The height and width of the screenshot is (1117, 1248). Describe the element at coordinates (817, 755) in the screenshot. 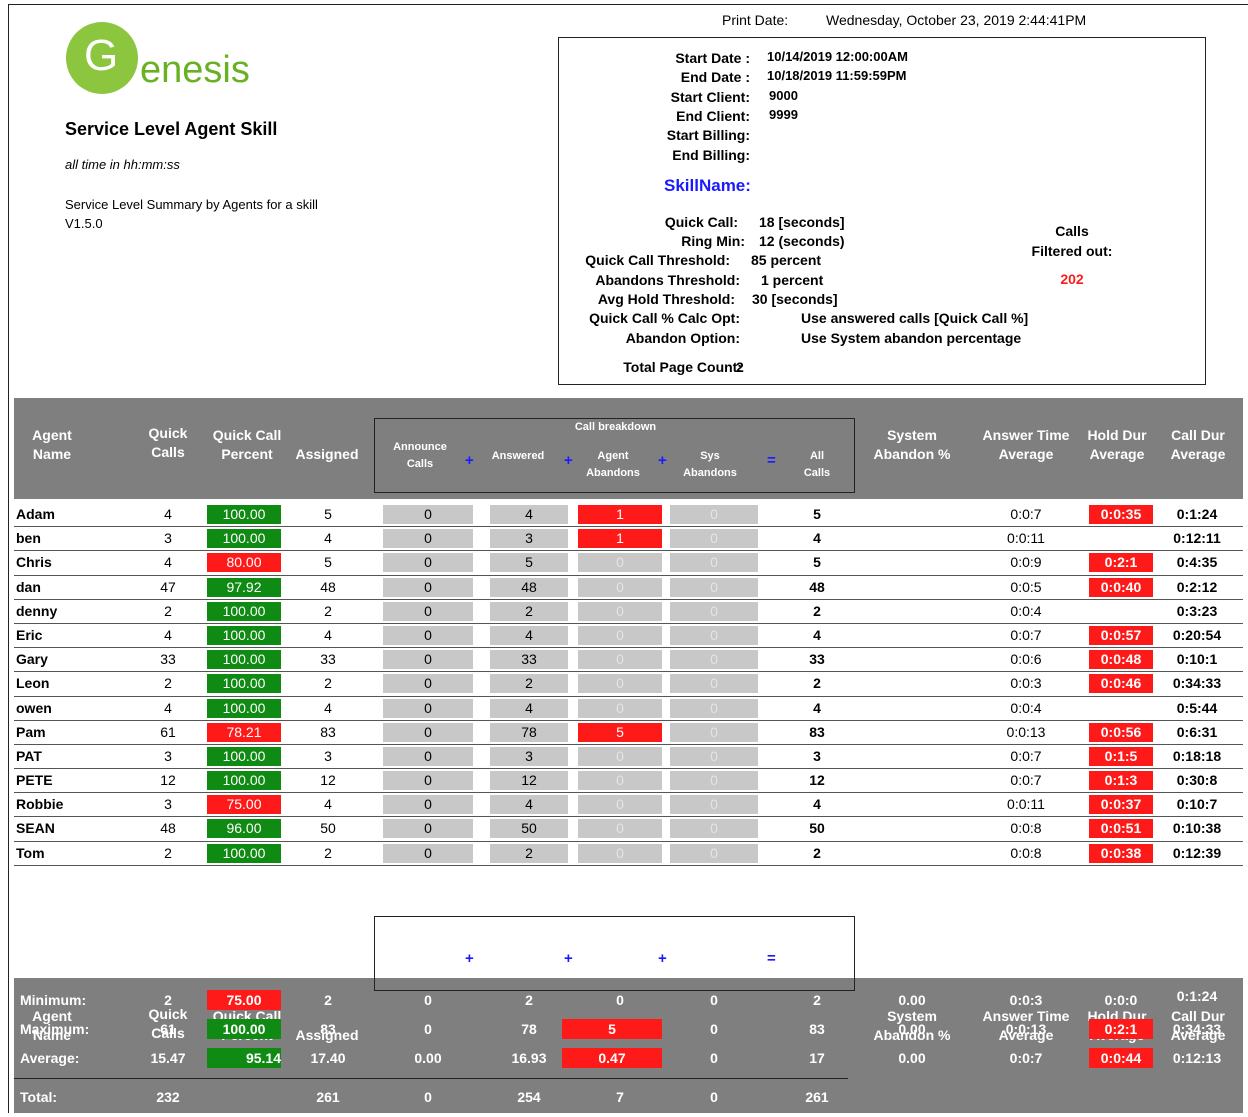

I see `all-calls: 3` at that location.